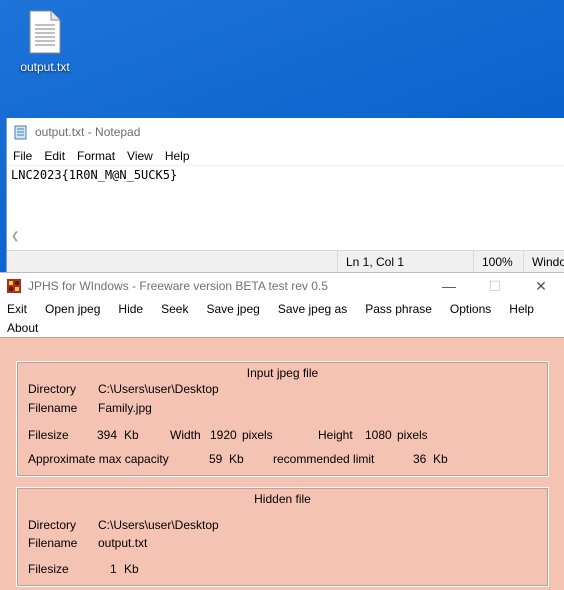 This screenshot has width=564, height=590. Describe the element at coordinates (113, 569) in the screenshot. I see `filesize-value: 1` at that location.